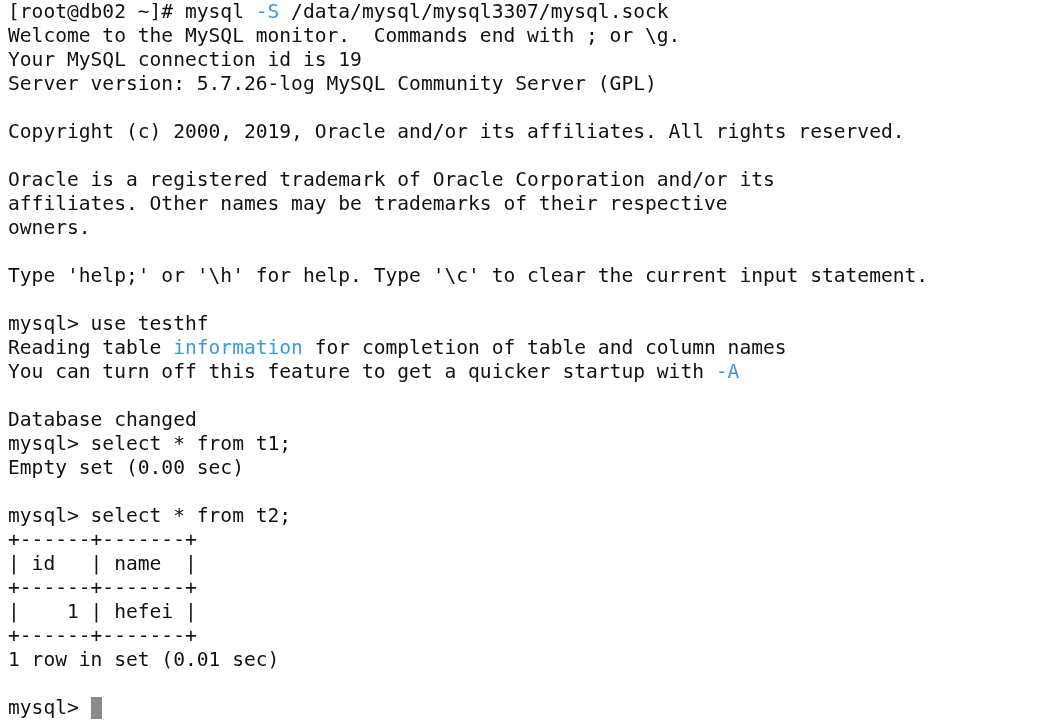 The image size is (1041, 724). Describe the element at coordinates (43, 708) in the screenshot. I see `prompt-text: mysql>` at that location.